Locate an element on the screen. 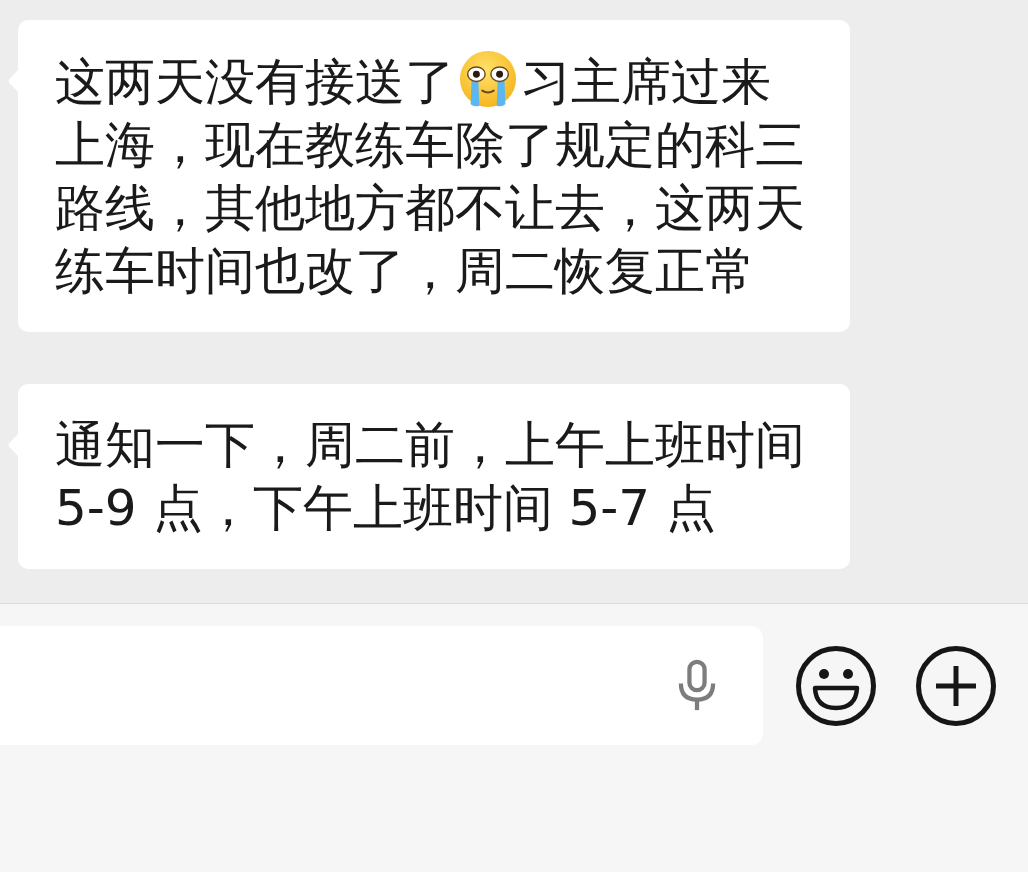 The width and height of the screenshot is (1028, 872). crying-face-icon is located at coordinates (488, 79).